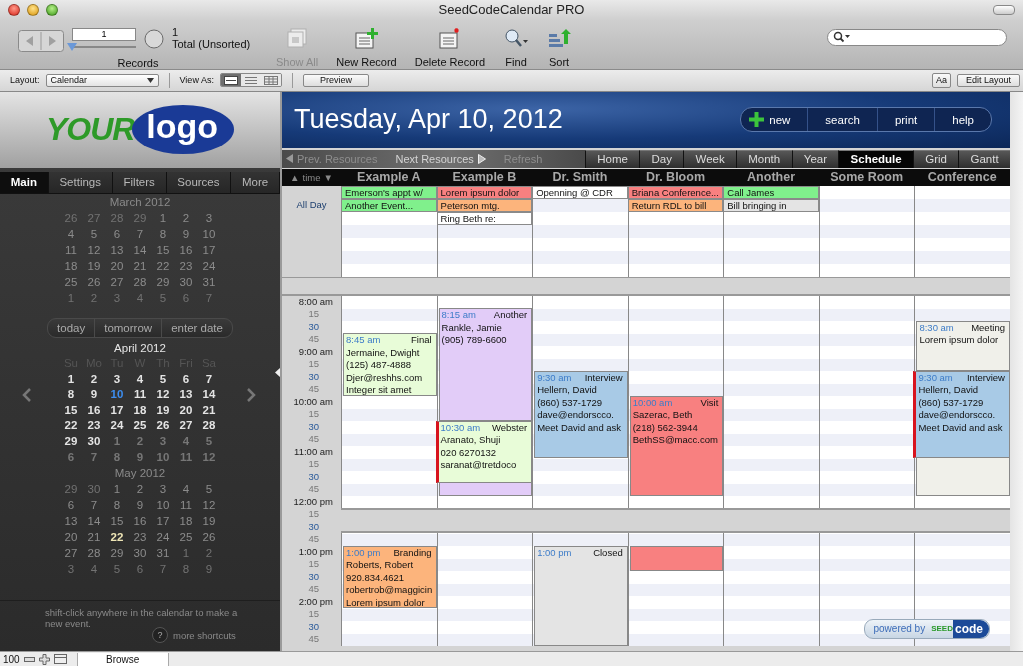  What do you see at coordinates (251, 394) in the screenshot?
I see `next-month-icon` at bounding box center [251, 394].